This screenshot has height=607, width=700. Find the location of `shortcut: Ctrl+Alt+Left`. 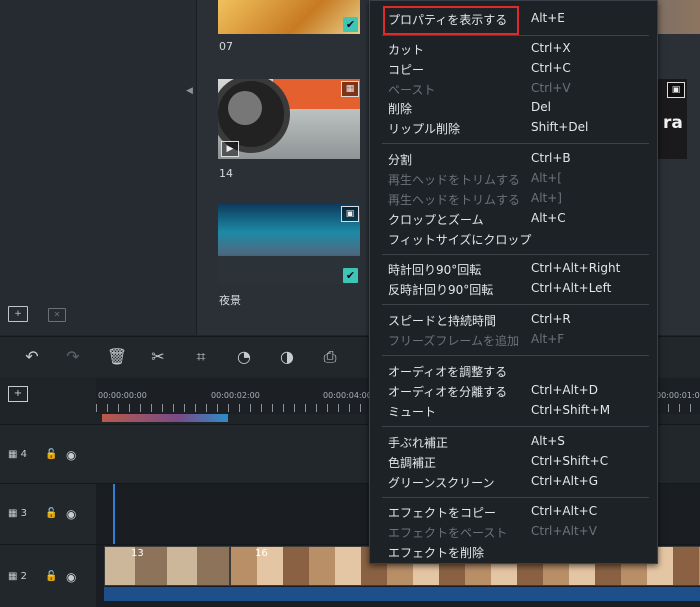

shortcut: Ctrl+Alt+Left is located at coordinates (571, 288).